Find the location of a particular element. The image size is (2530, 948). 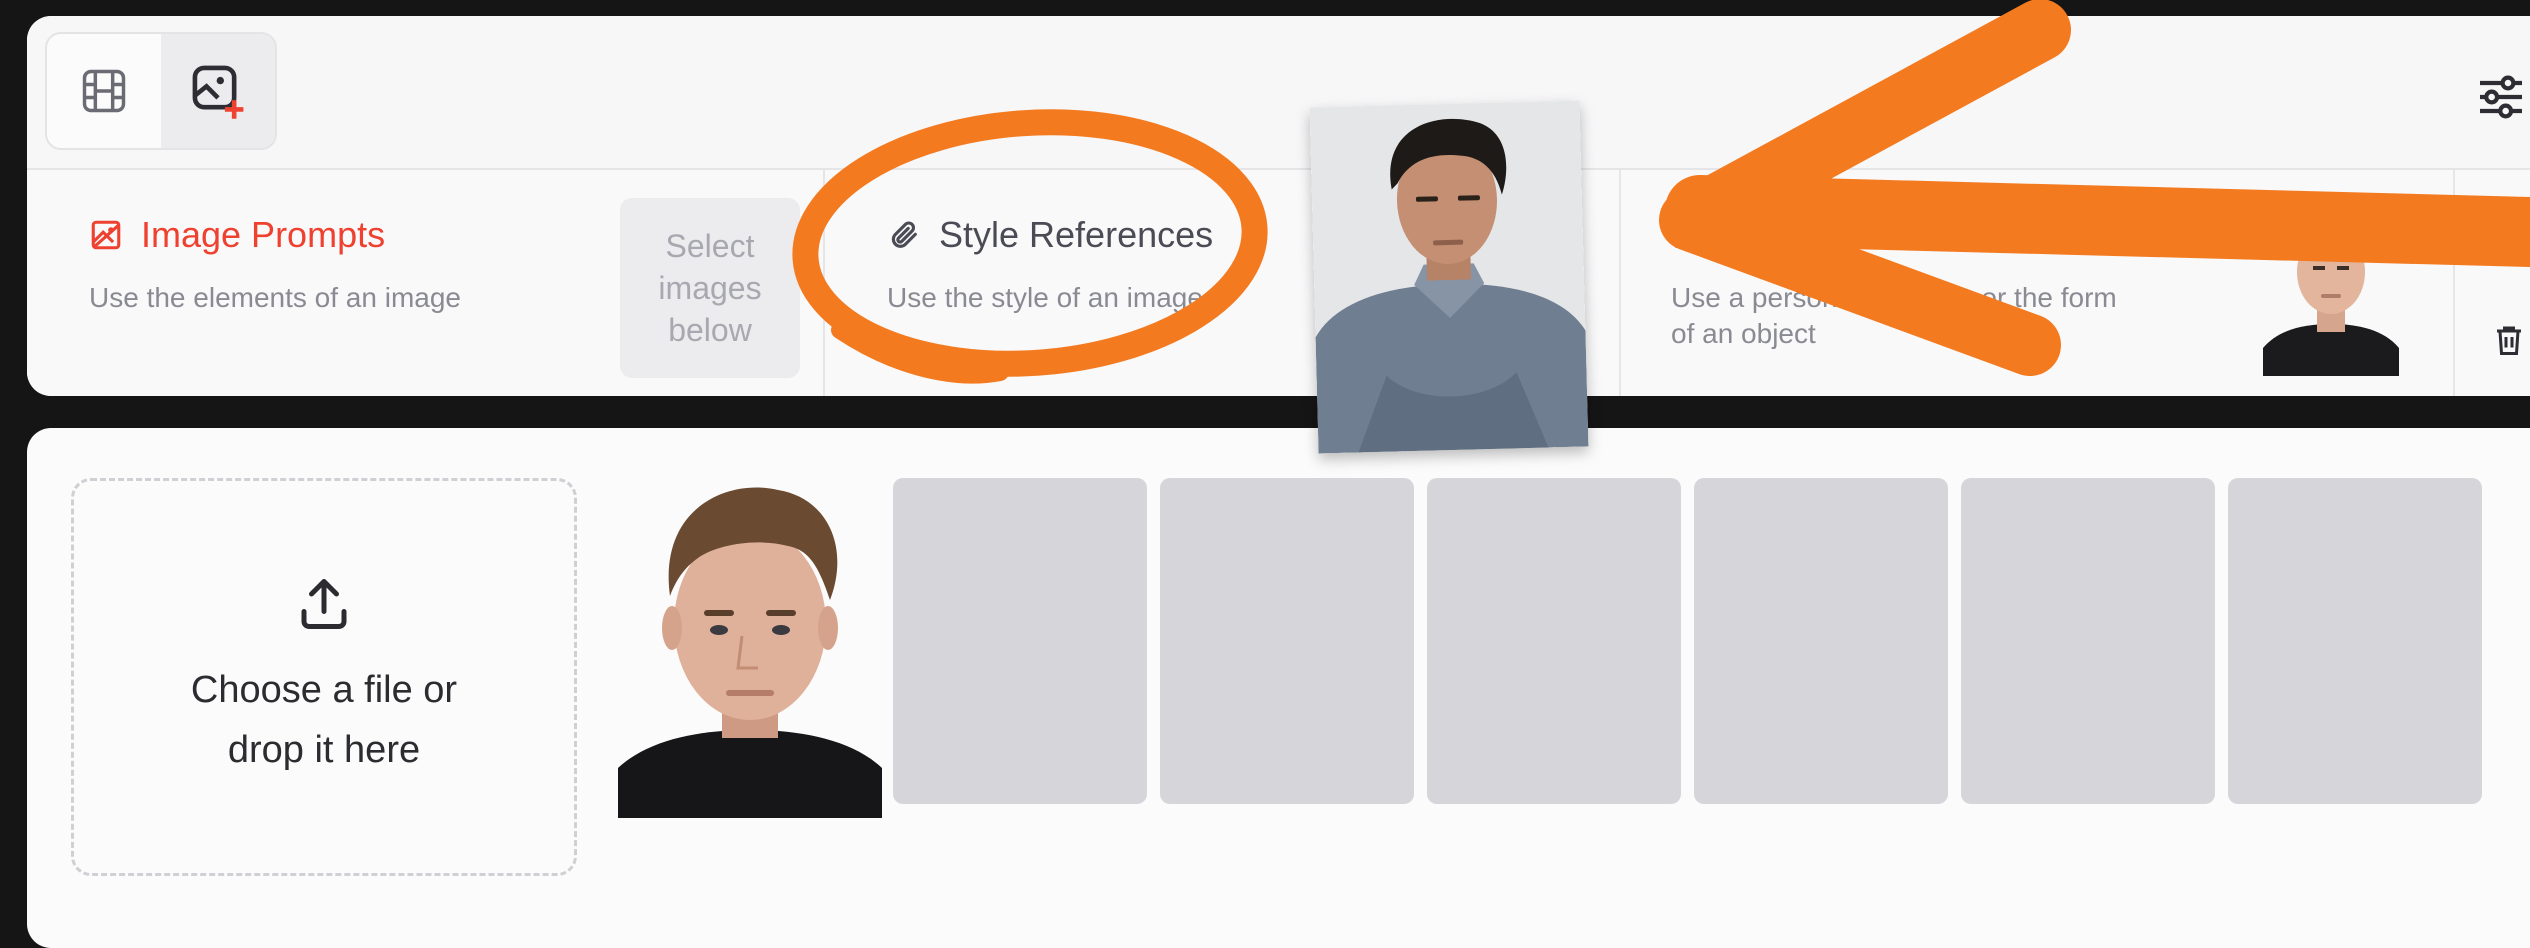

omni-active-indicator is located at coordinates (2134, 237).